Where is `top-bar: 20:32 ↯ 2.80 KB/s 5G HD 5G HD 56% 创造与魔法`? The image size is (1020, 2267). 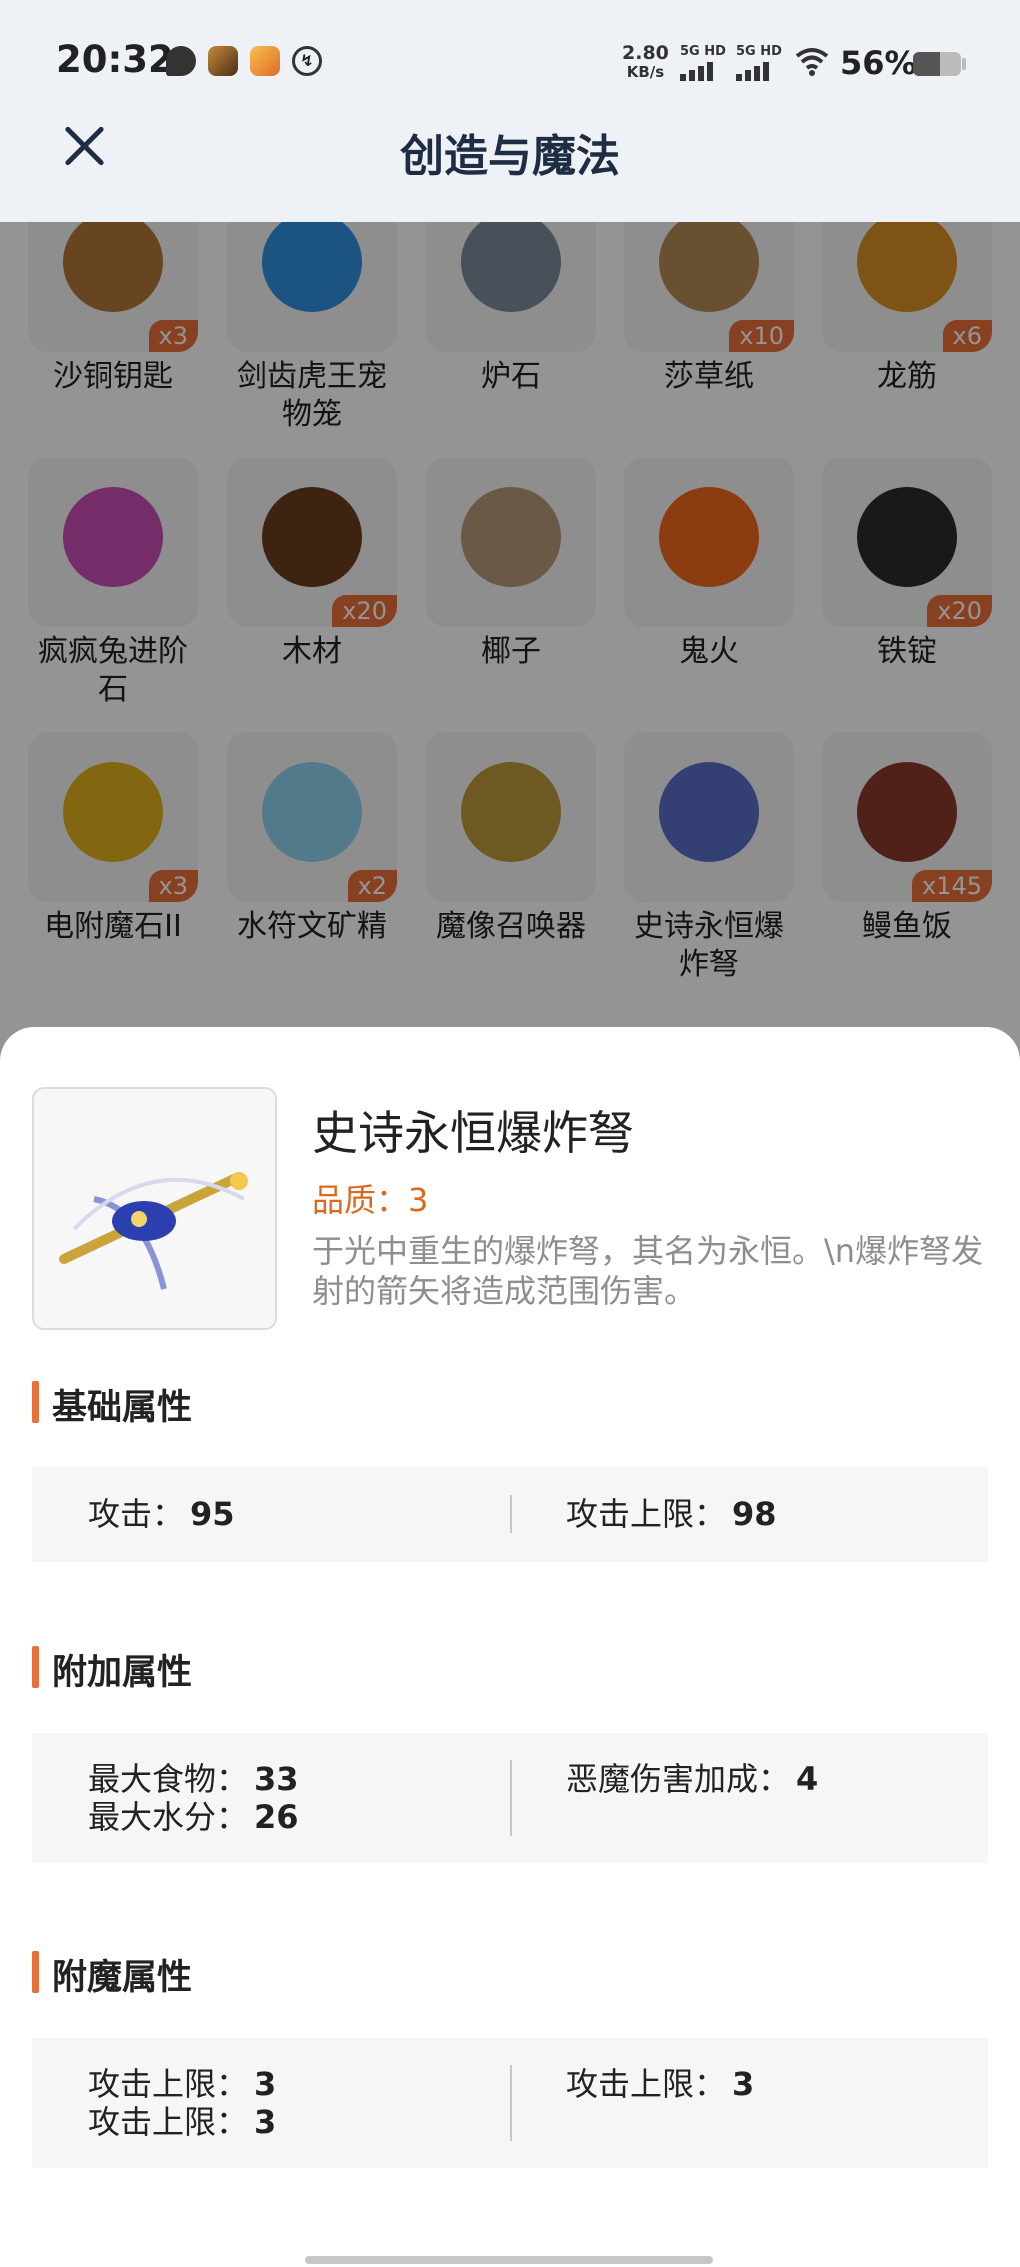 top-bar: 20:32 ↯ 2.80 KB/s 5G HD 5G HD 56% 创造与魔法 is located at coordinates (510, 111).